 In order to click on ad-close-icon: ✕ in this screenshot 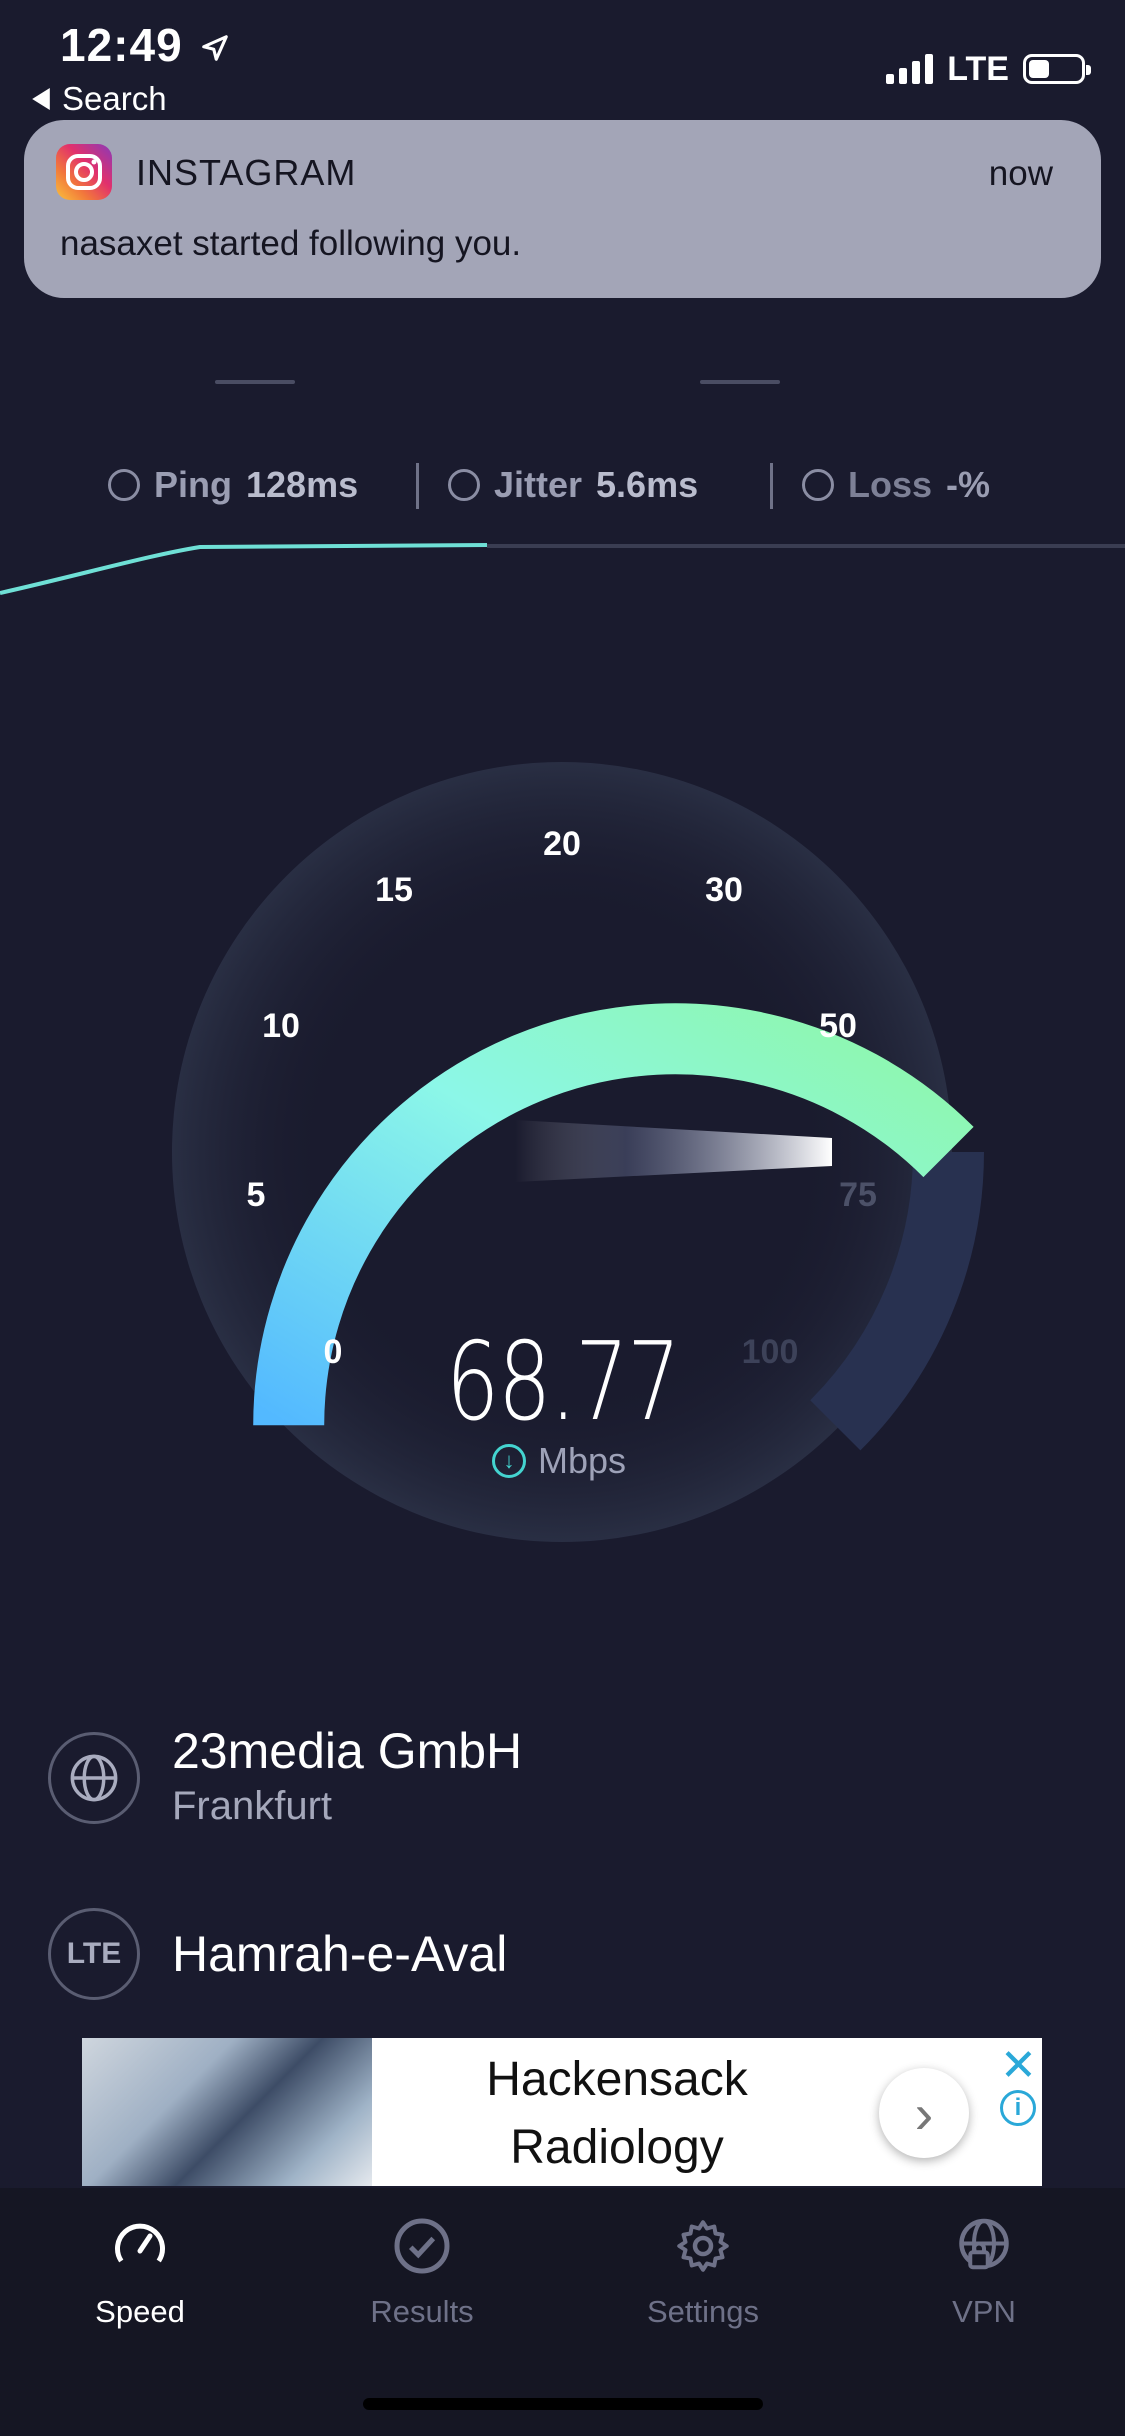, I will do `click(1018, 2065)`.